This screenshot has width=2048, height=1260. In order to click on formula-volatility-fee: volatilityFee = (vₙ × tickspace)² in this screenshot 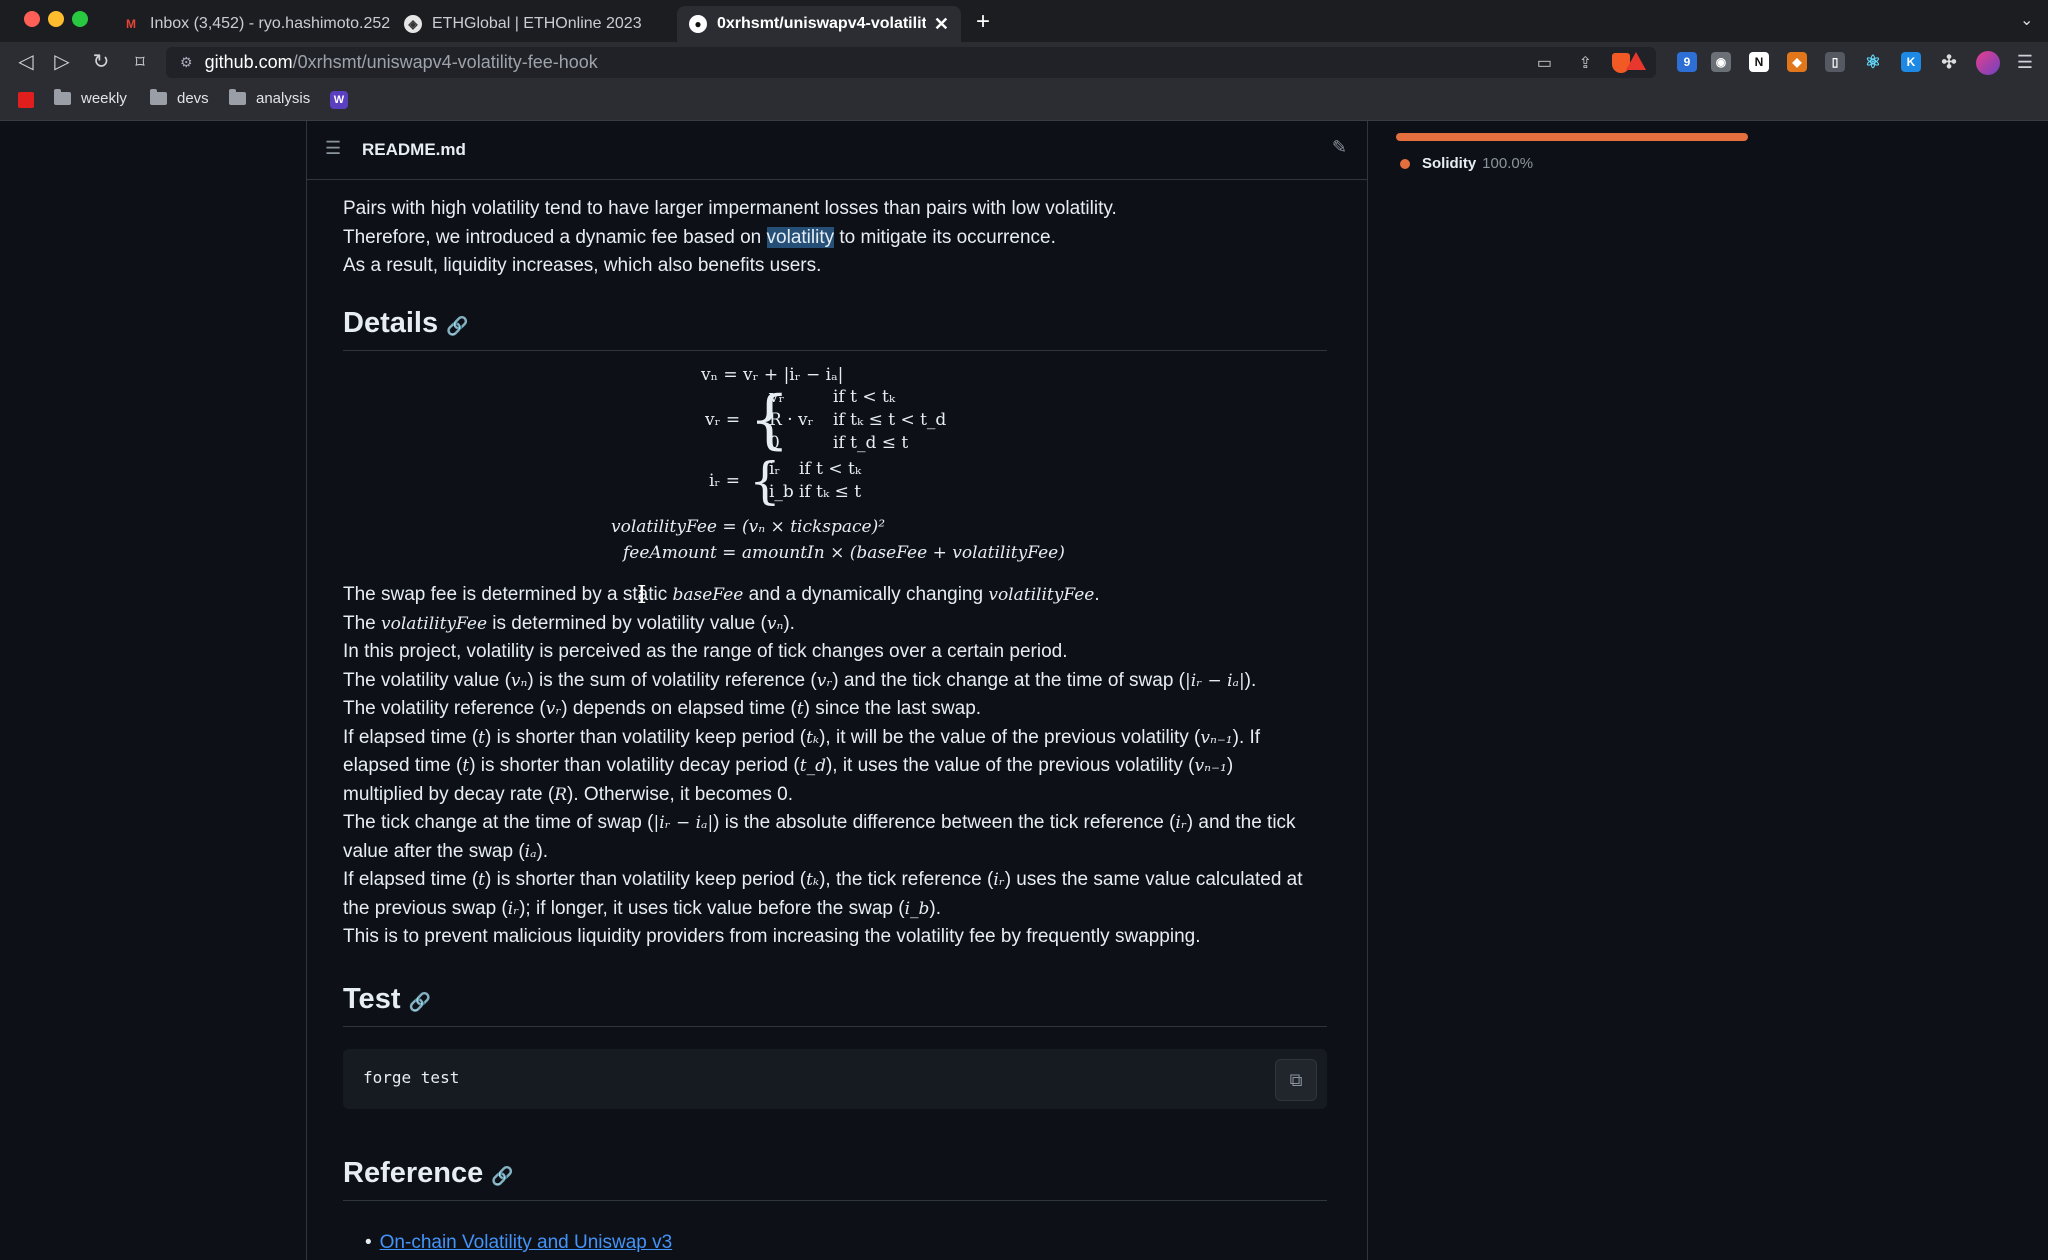, I will do `click(748, 527)`.